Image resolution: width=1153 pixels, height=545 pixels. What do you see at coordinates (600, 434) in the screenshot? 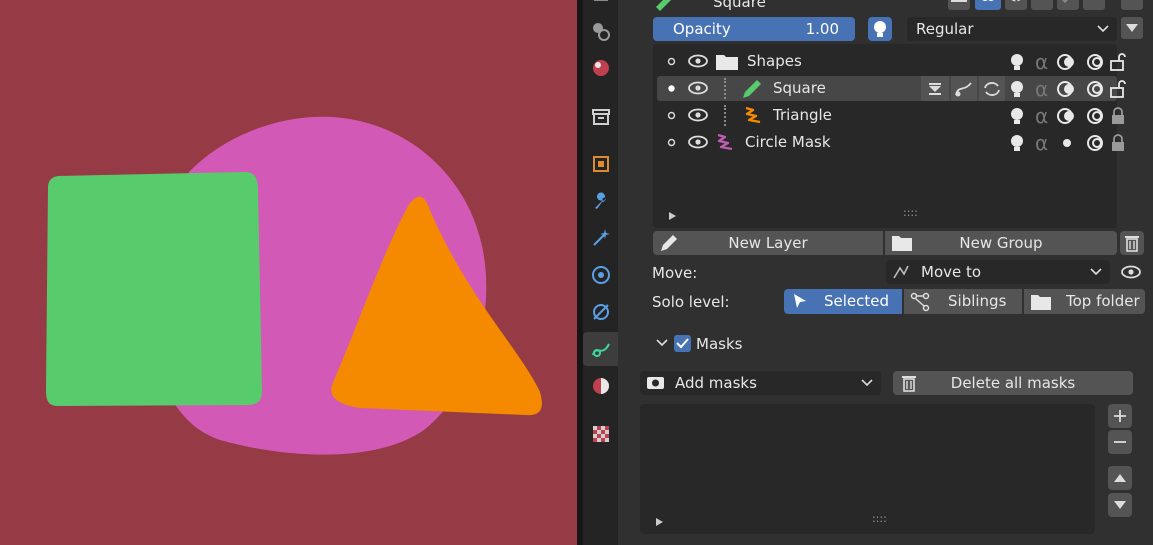
I see `tab-texture` at bounding box center [600, 434].